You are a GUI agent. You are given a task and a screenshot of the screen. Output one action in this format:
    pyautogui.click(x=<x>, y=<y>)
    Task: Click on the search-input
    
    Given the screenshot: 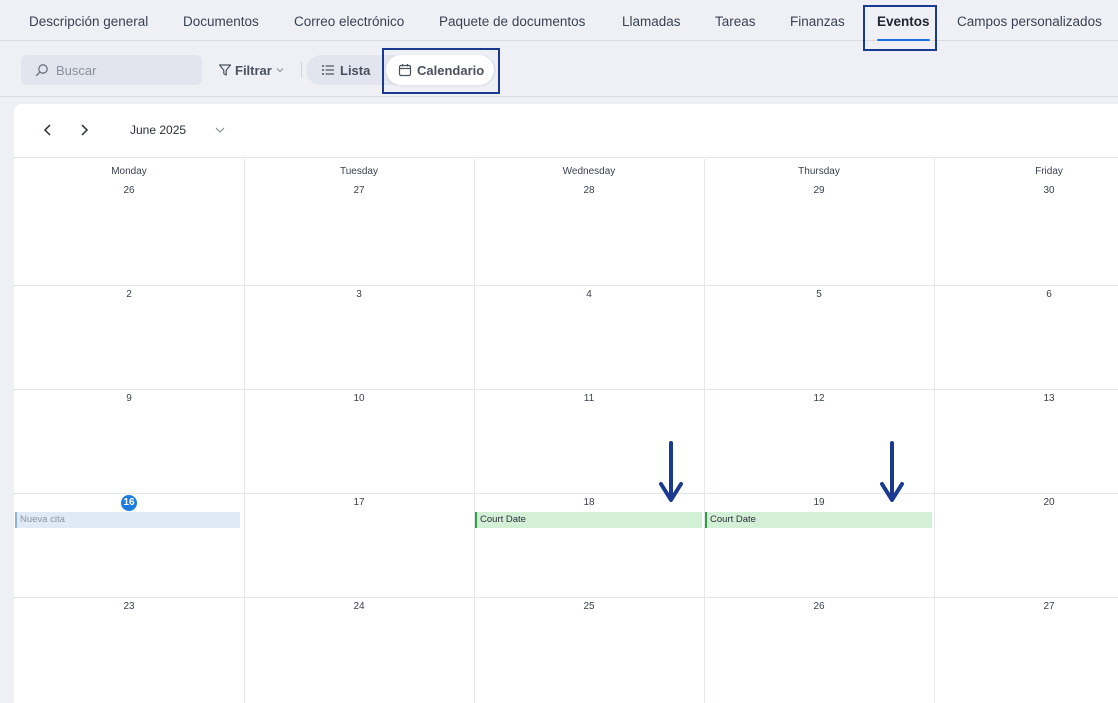 What is the action you would take?
    pyautogui.click(x=126, y=70)
    